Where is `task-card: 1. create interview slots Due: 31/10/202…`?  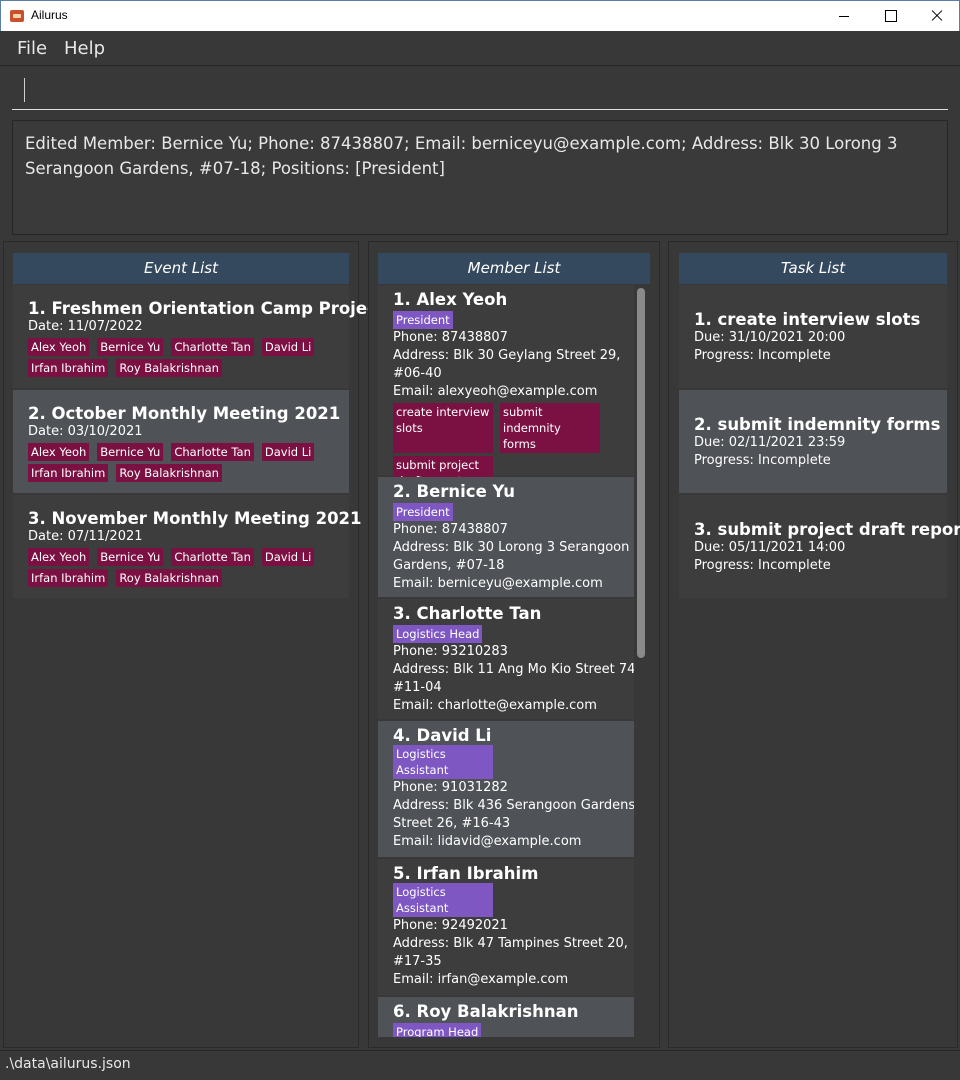 task-card: 1. create interview slots Due: 31/10/202… is located at coordinates (813, 336).